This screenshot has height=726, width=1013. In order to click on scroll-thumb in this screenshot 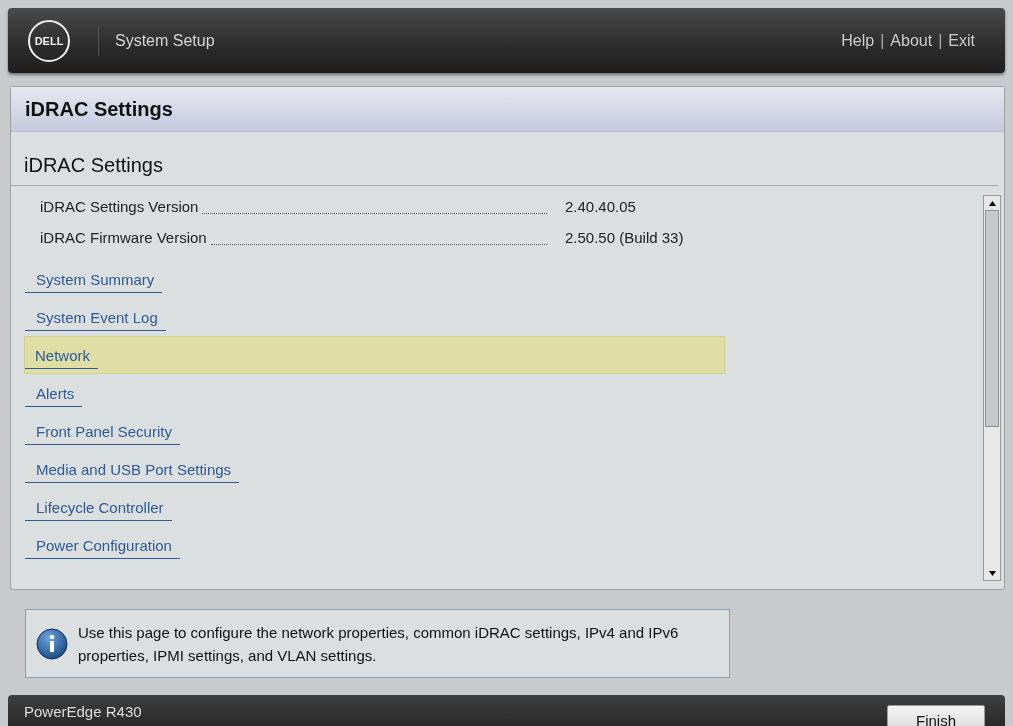, I will do `click(992, 318)`.